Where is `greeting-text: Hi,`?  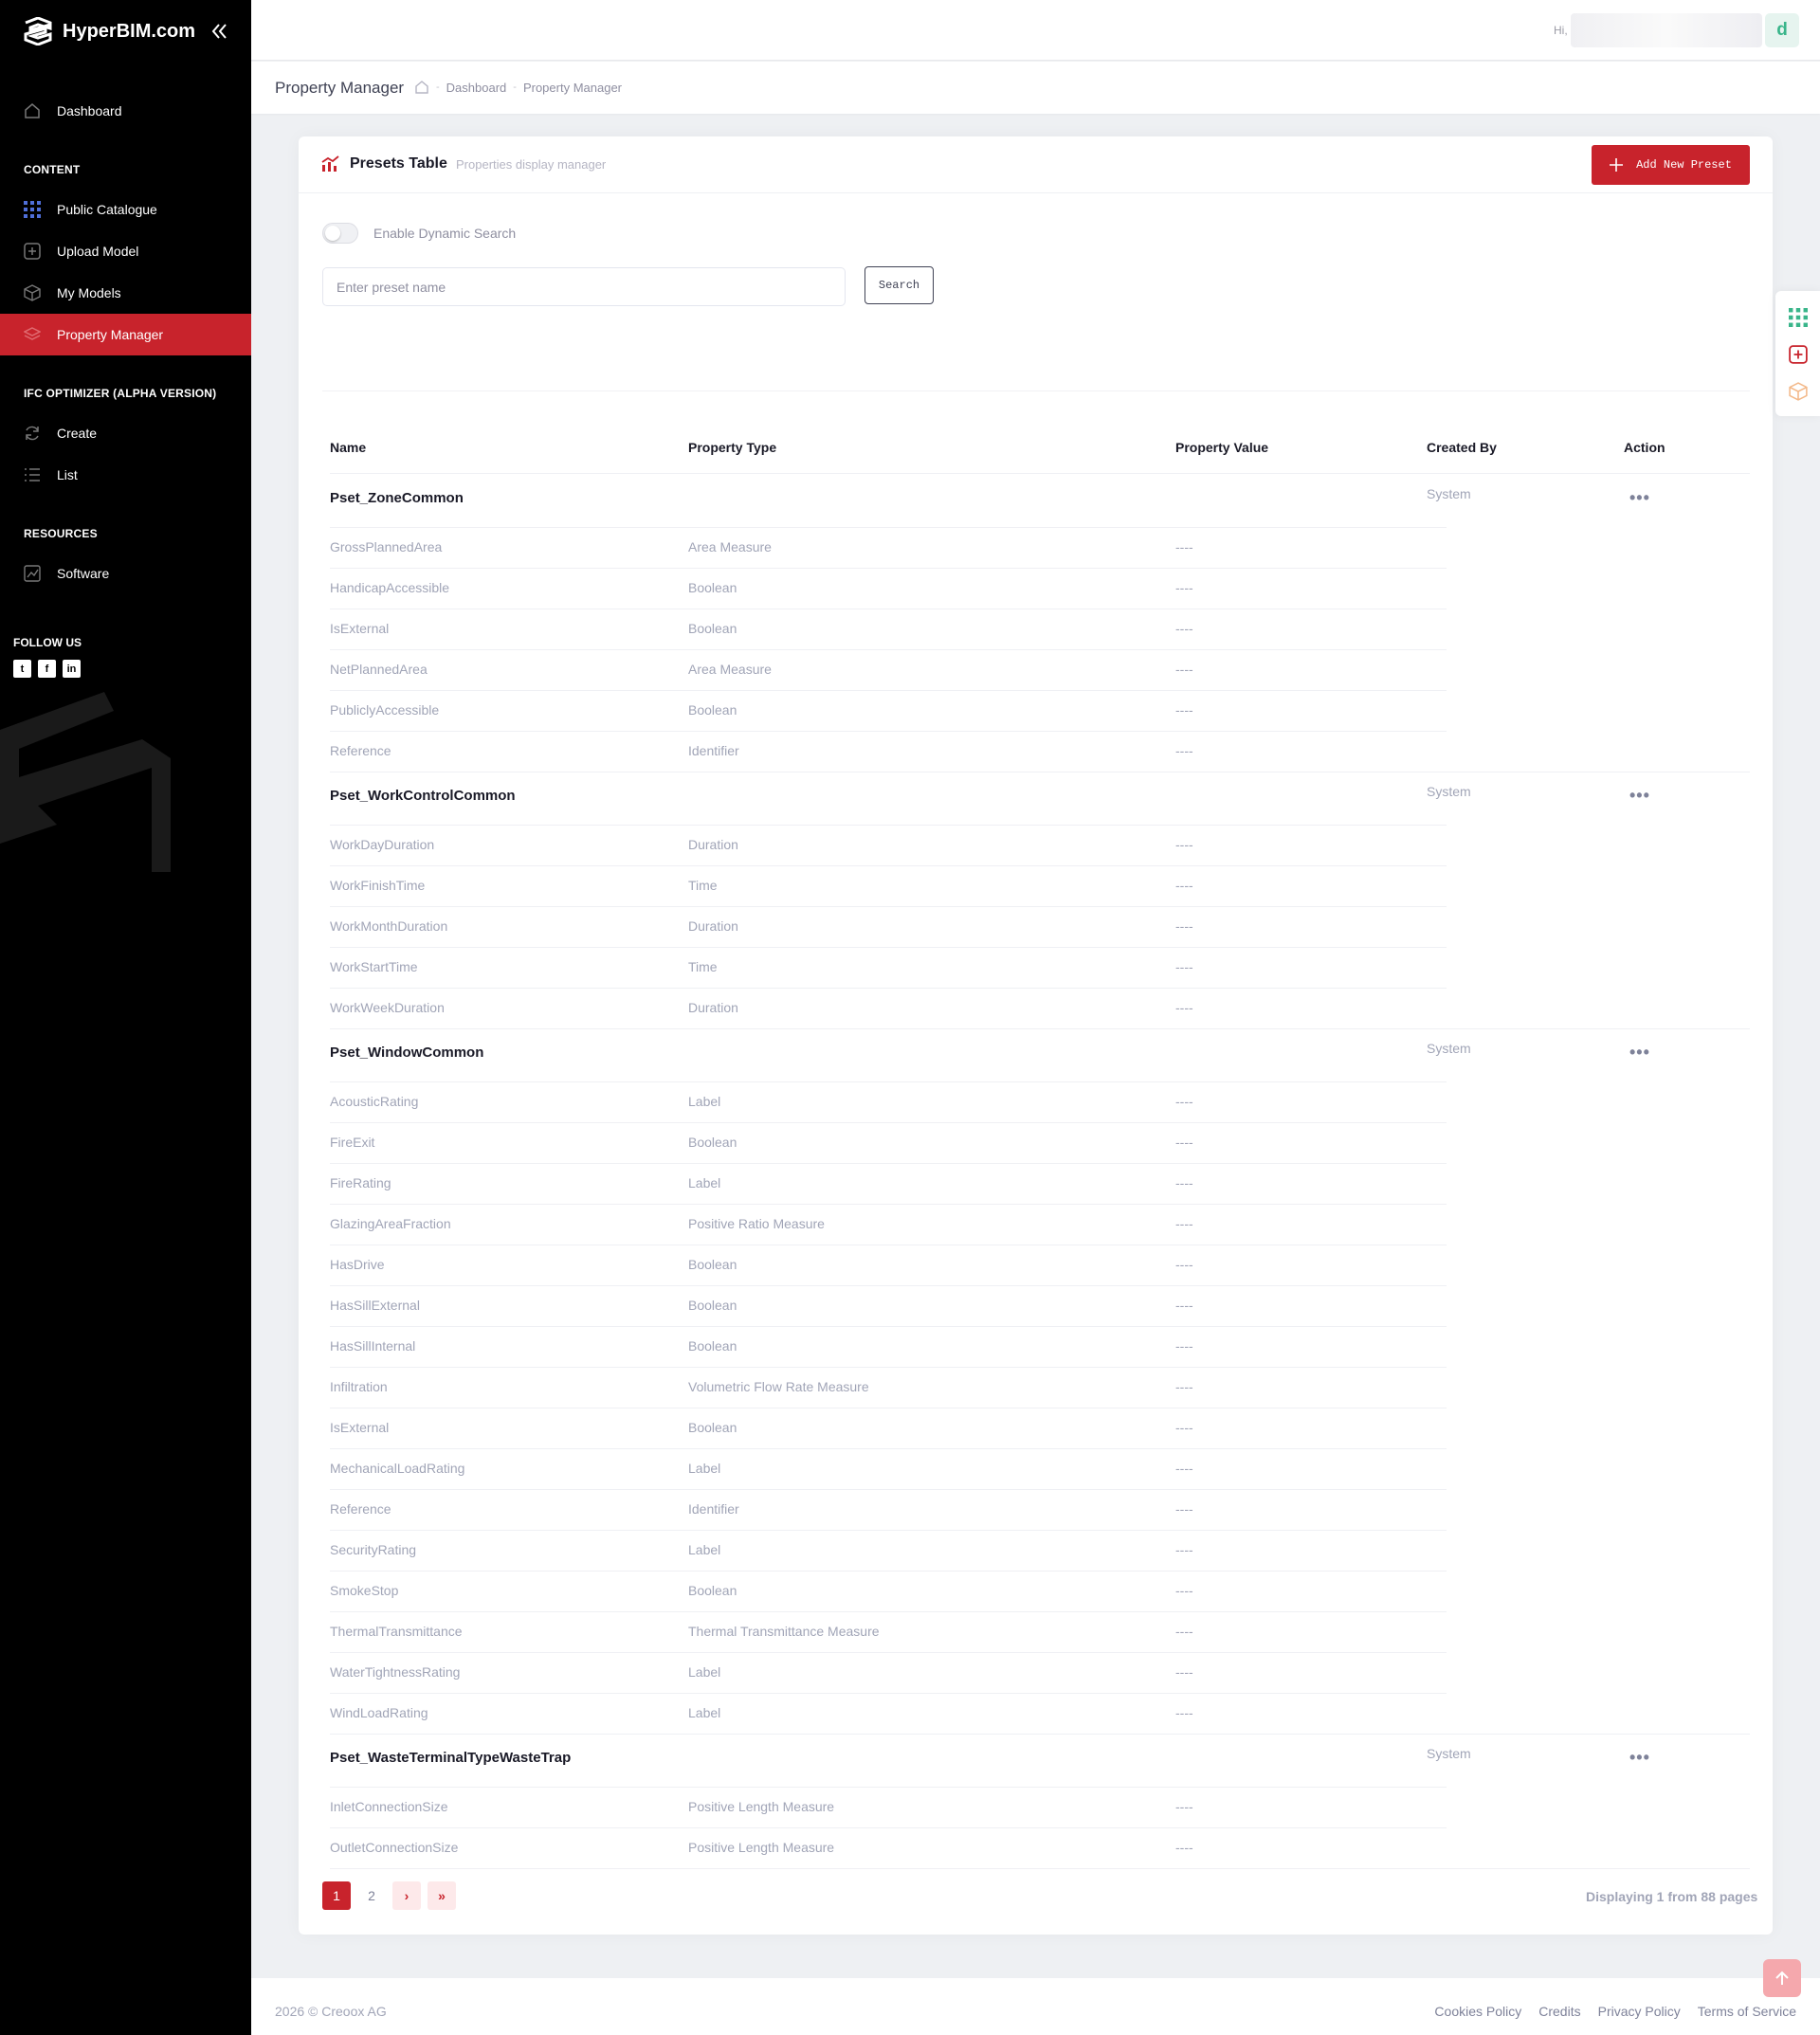
greeting-text: Hi, is located at coordinates (1561, 30).